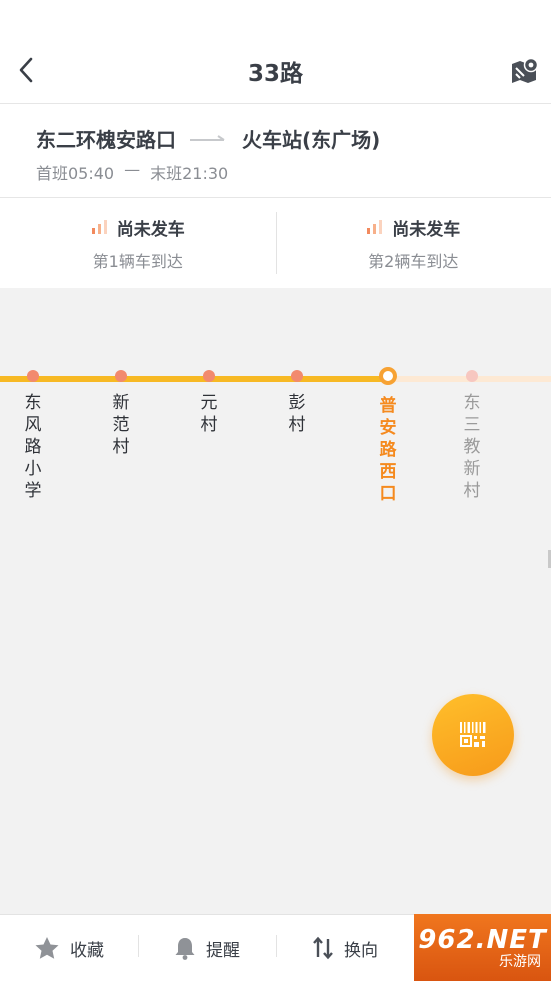  I want to click on switch-direction-button: 换向, so click(345, 948).